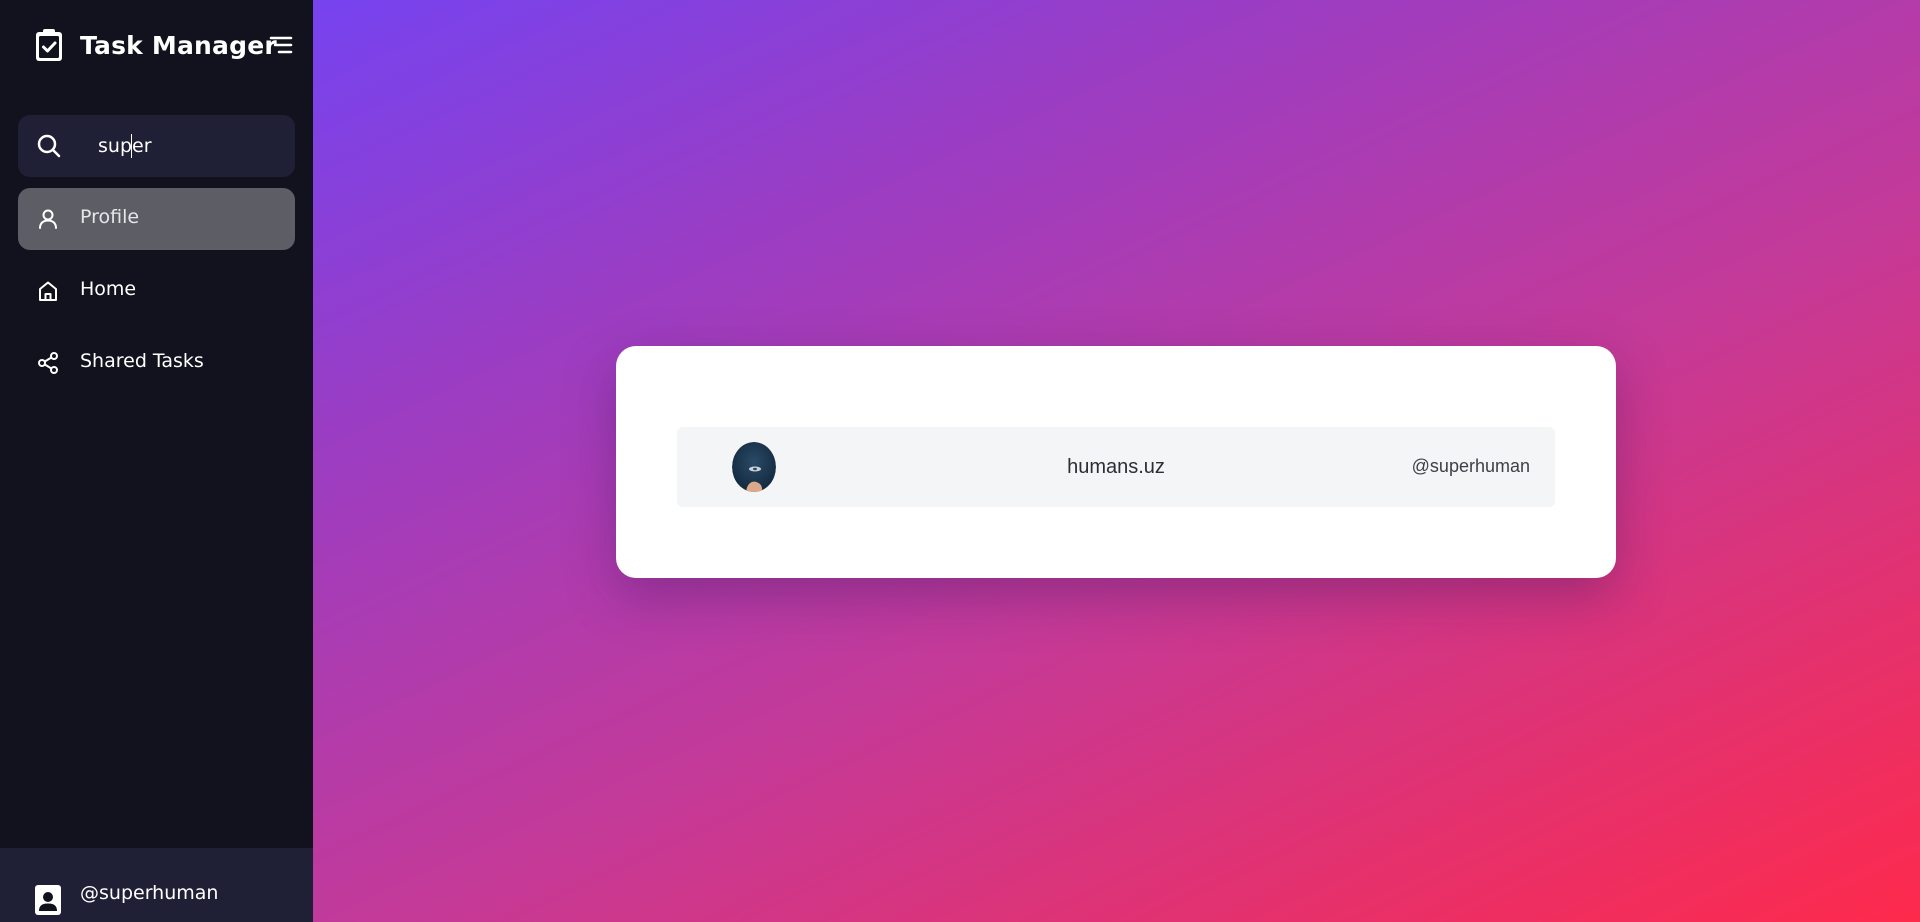 The image size is (1920, 922). Describe the element at coordinates (131, 146) in the screenshot. I see `text-caret` at that location.